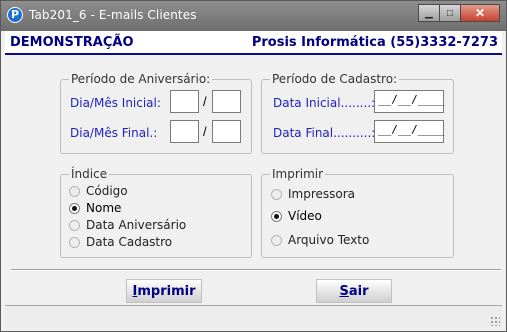  I want to click on index-option-codigo: Código, so click(98, 191).